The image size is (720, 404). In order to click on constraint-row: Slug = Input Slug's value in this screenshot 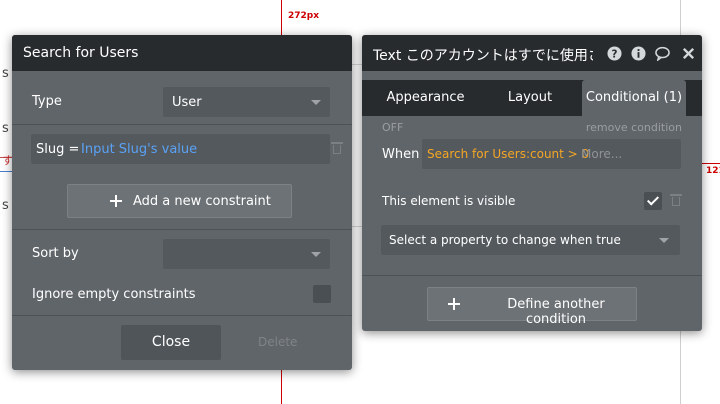, I will do `click(180, 149)`.